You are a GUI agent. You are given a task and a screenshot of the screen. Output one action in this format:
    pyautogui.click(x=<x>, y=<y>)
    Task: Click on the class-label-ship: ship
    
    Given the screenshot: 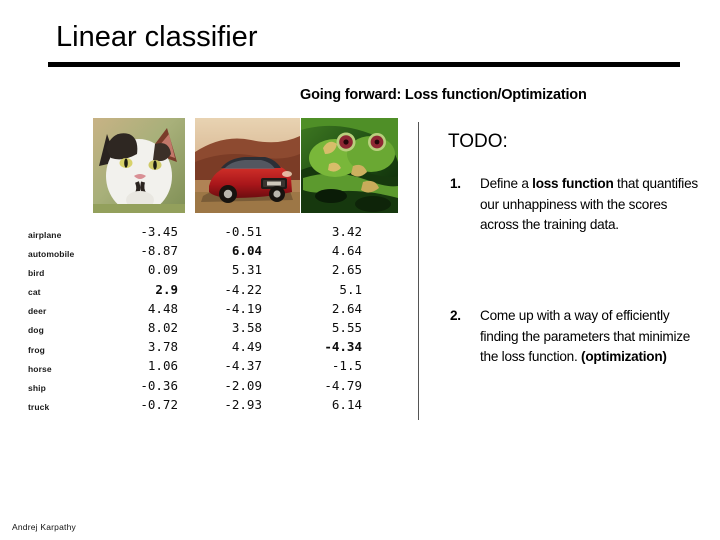 What is the action you would take?
    pyautogui.click(x=37, y=388)
    